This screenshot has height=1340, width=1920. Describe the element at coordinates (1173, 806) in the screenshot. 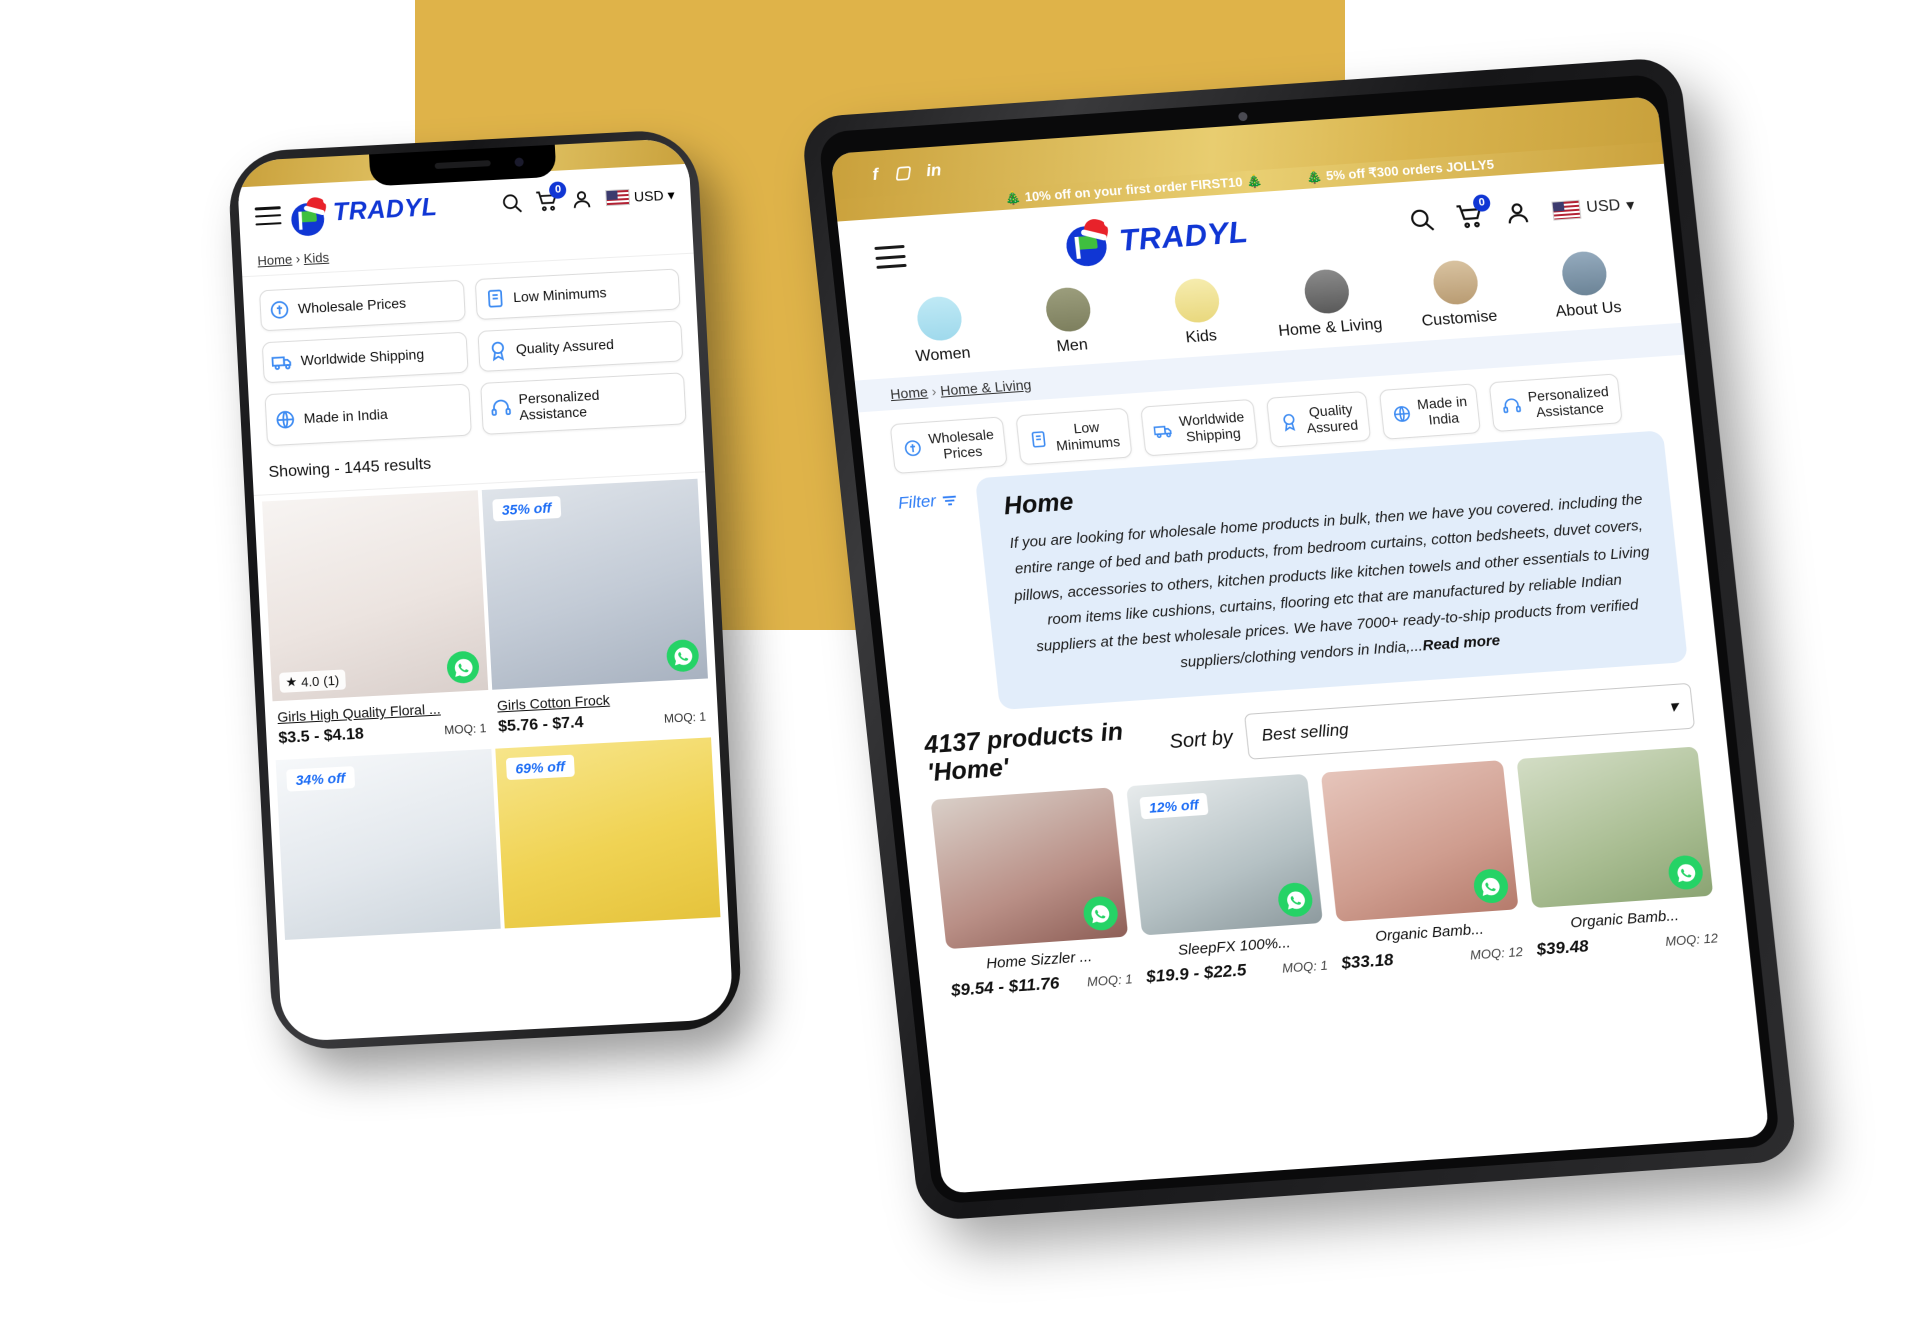

I see `discount-badge: 12% off` at that location.